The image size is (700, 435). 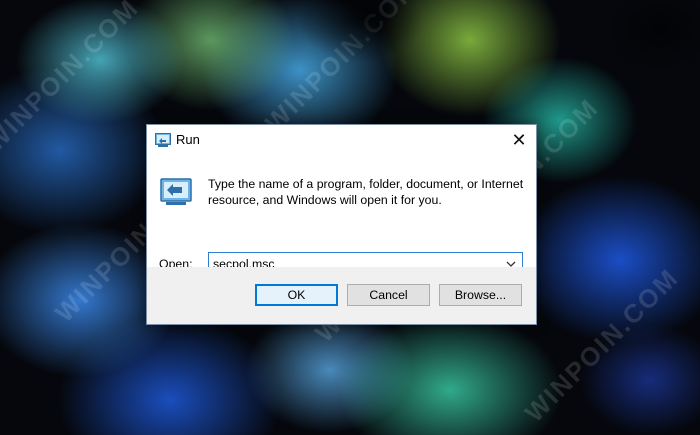 What do you see at coordinates (388, 295) in the screenshot?
I see `cancel-button: Cancel` at bounding box center [388, 295].